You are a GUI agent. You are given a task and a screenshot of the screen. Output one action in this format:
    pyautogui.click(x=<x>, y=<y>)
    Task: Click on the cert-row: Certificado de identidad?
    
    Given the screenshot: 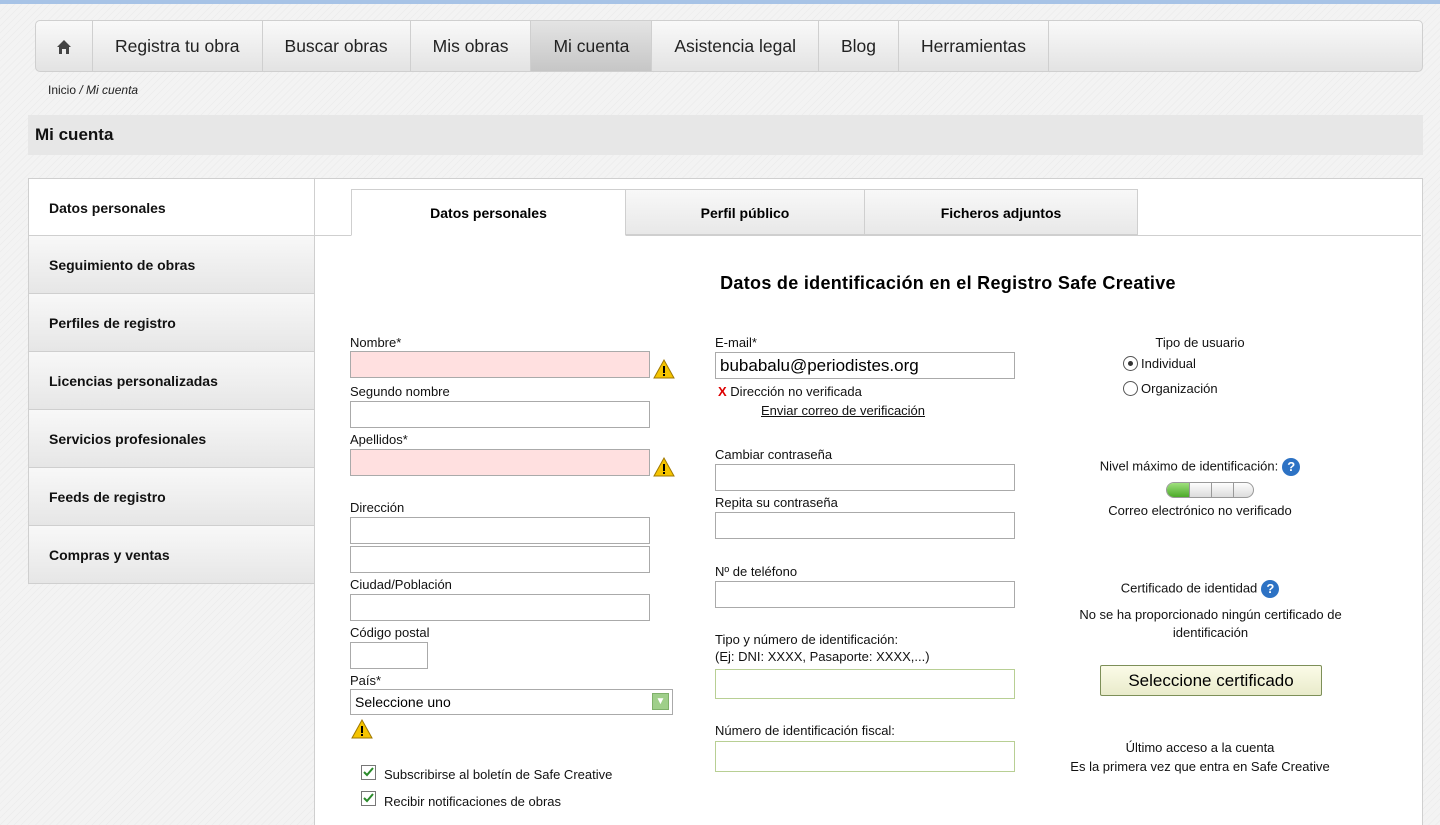 What is the action you would take?
    pyautogui.click(x=1200, y=589)
    